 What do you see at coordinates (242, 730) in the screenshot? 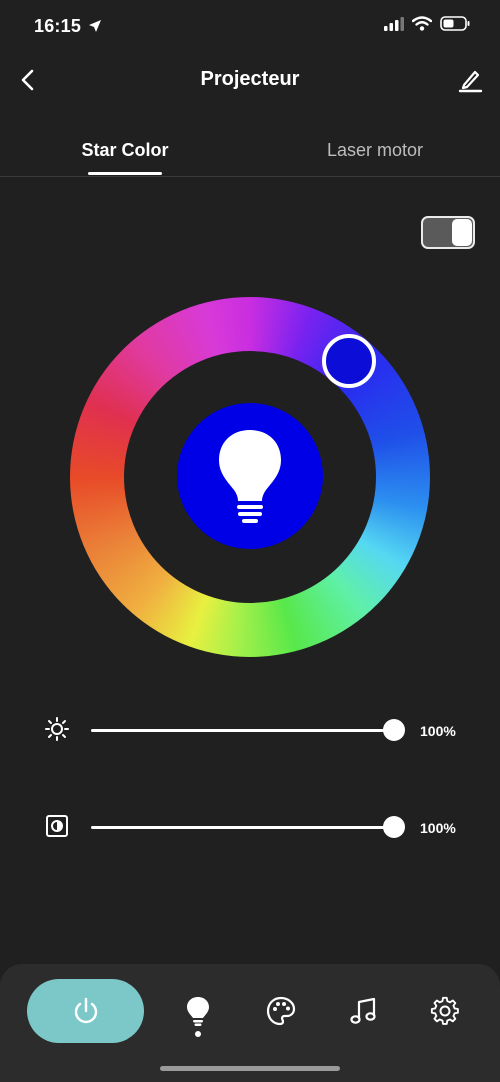
I see `brightness-slider-track` at bounding box center [242, 730].